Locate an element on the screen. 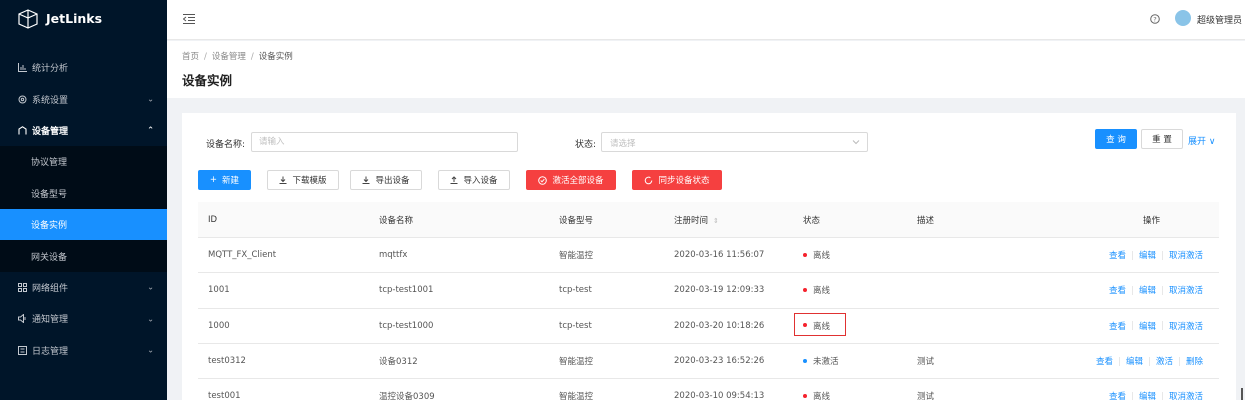 This screenshot has height=400, width=1245. expand-link: 展开 ∨ is located at coordinates (1201, 140).